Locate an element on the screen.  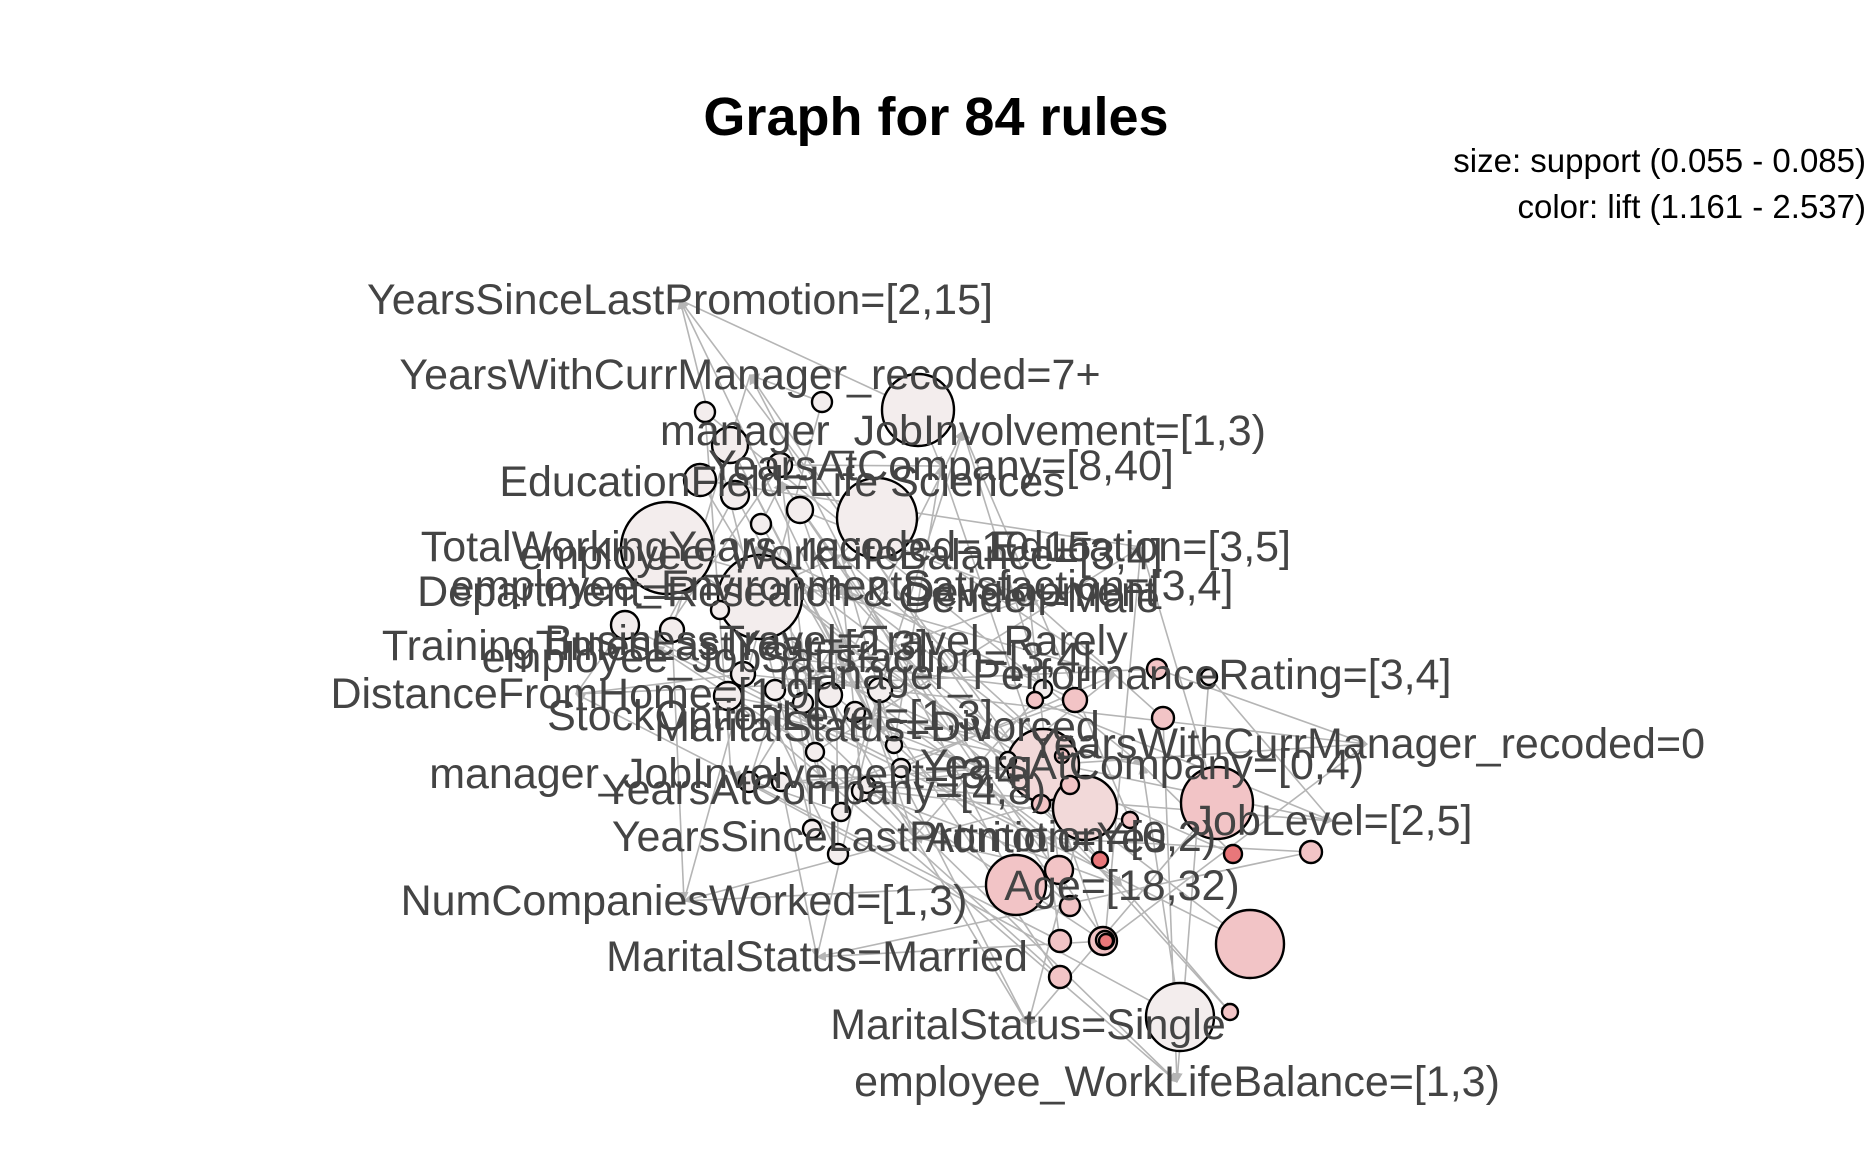
legend-size: size: support (0.055 - 0.085) is located at coordinates (1659, 160).